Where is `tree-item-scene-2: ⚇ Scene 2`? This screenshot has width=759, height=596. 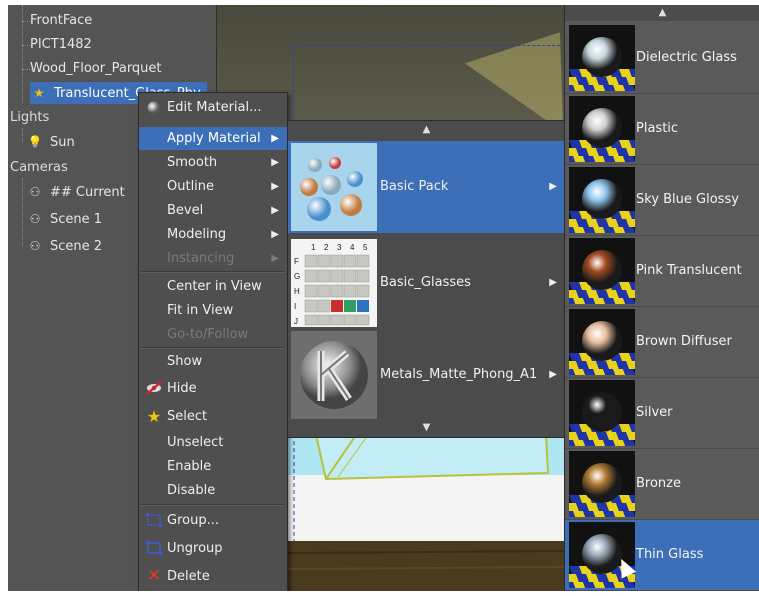
tree-item-scene-2: ⚇ Scene 2 is located at coordinates (64, 246).